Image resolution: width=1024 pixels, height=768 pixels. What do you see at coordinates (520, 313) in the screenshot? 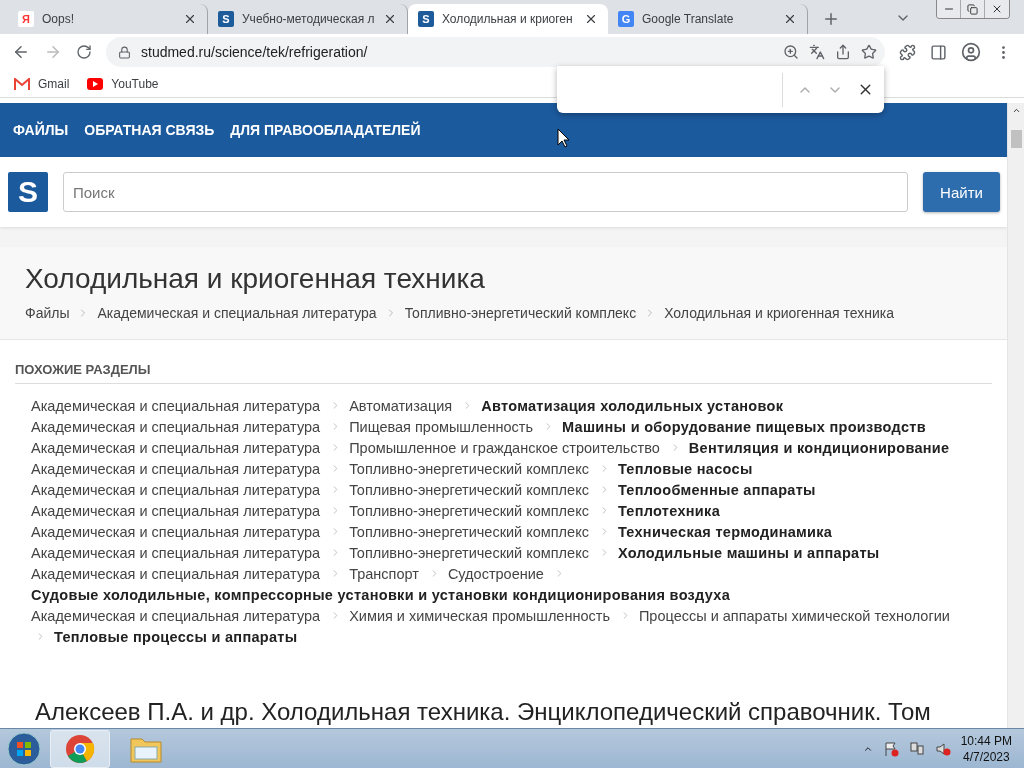
I see `breadcrumb-link: Топливно-энергетический комплекс` at bounding box center [520, 313].